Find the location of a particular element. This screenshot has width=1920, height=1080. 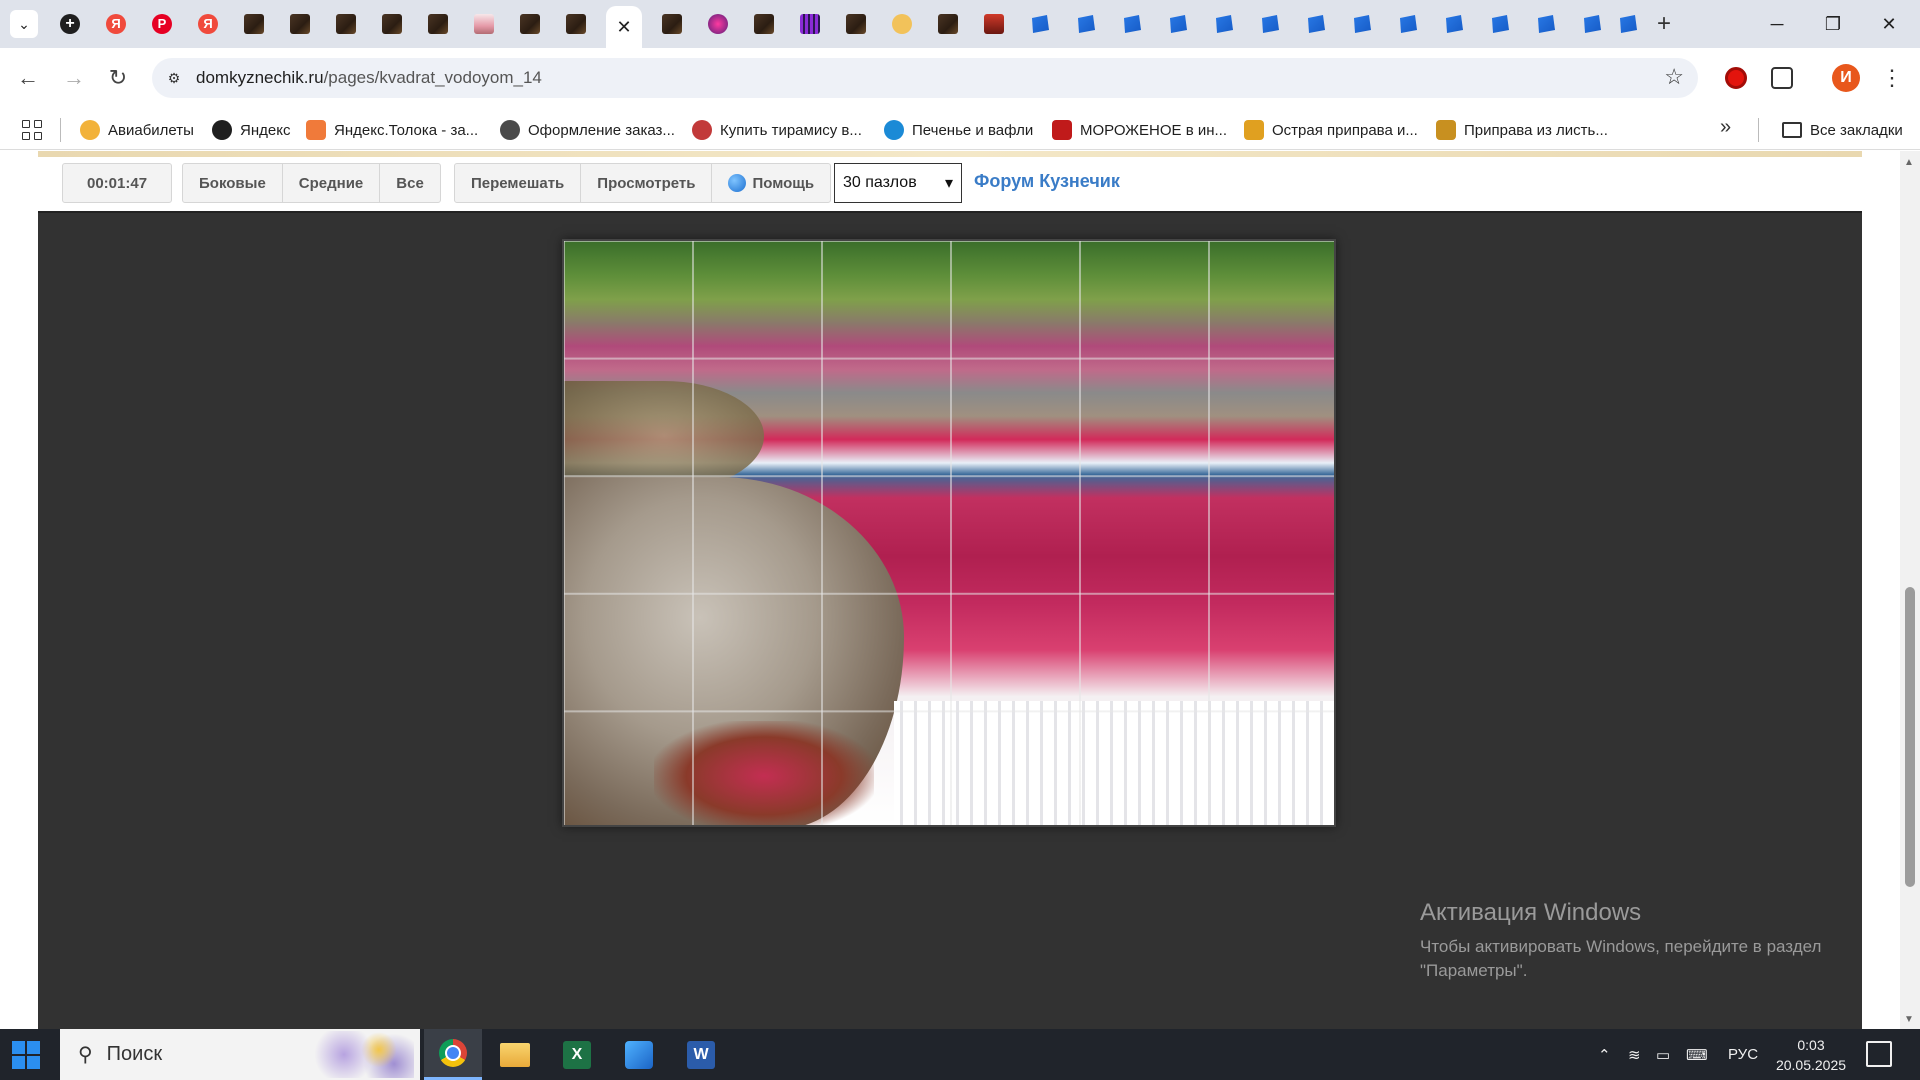

menu-dots-icon: ⋮ is located at coordinates (1892, 78).